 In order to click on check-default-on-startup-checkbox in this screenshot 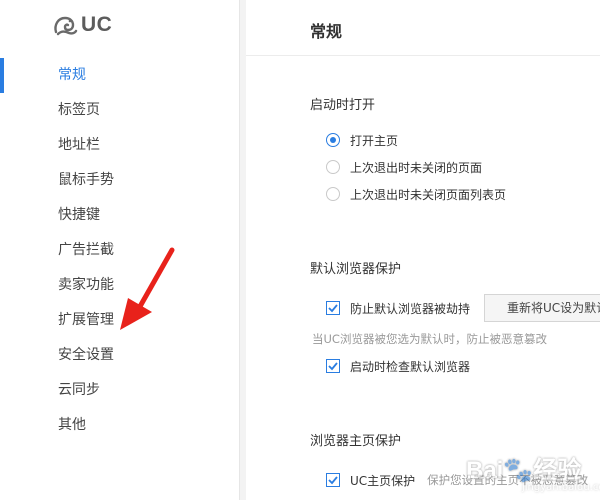, I will do `click(333, 366)`.